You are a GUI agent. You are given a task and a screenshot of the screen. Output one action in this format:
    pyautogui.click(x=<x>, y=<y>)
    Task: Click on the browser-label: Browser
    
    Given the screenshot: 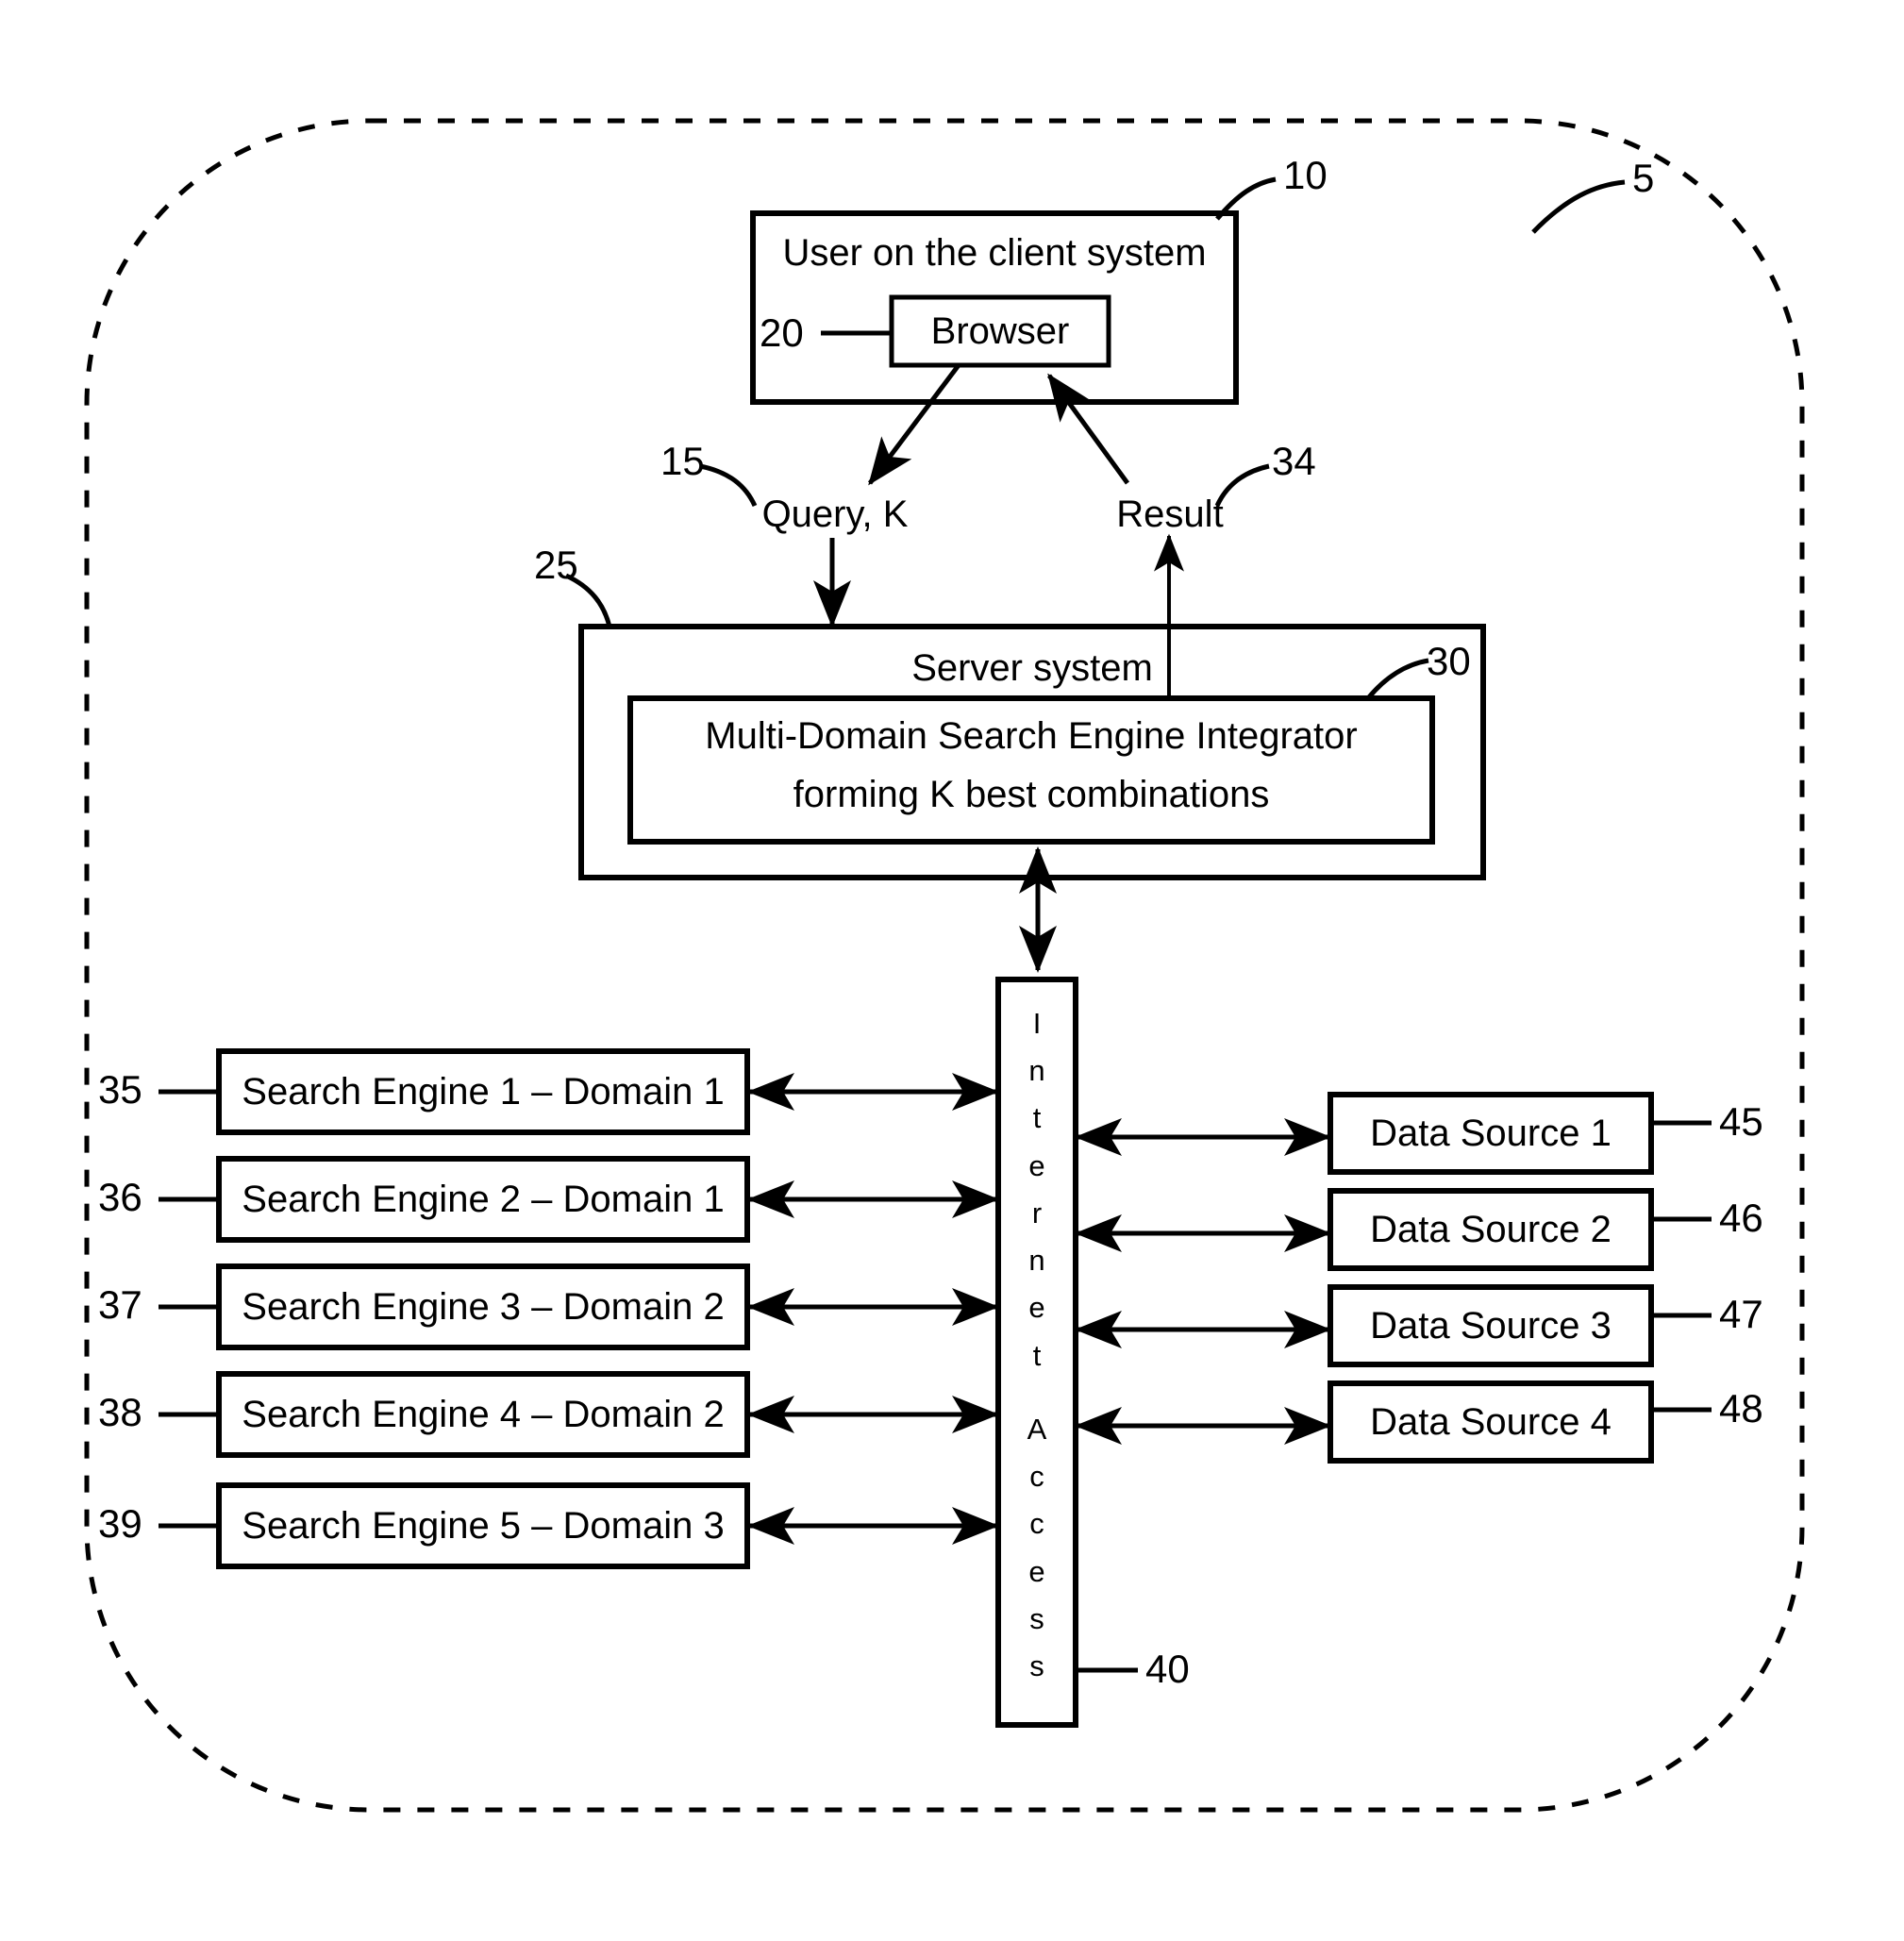 What is the action you would take?
    pyautogui.click(x=1000, y=331)
    